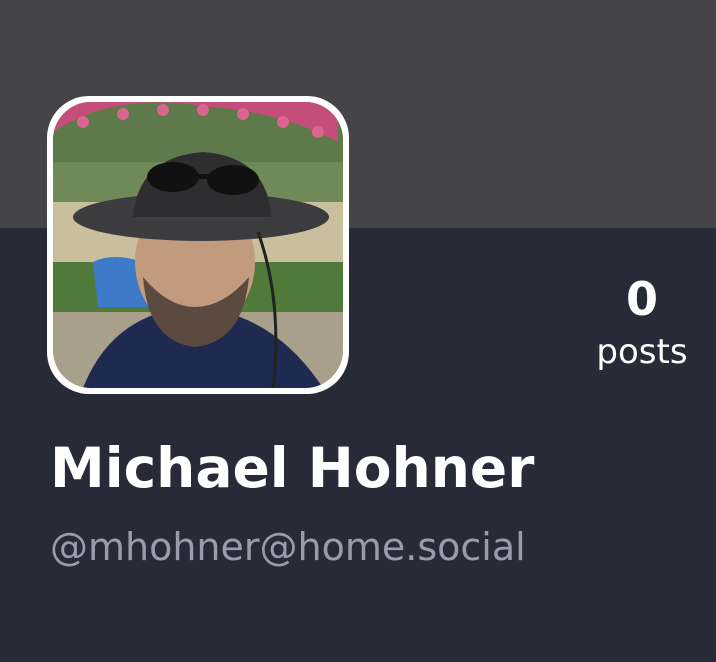 This screenshot has height=662, width=716. Describe the element at coordinates (641, 299) in the screenshot. I see `posts-count: 0` at that location.